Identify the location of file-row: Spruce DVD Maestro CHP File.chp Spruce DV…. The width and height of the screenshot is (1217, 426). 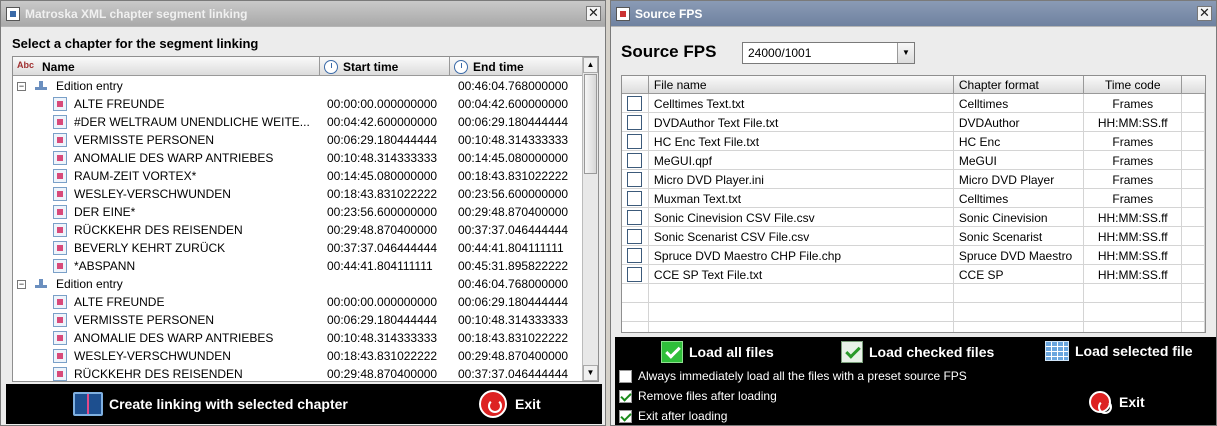
(913, 255).